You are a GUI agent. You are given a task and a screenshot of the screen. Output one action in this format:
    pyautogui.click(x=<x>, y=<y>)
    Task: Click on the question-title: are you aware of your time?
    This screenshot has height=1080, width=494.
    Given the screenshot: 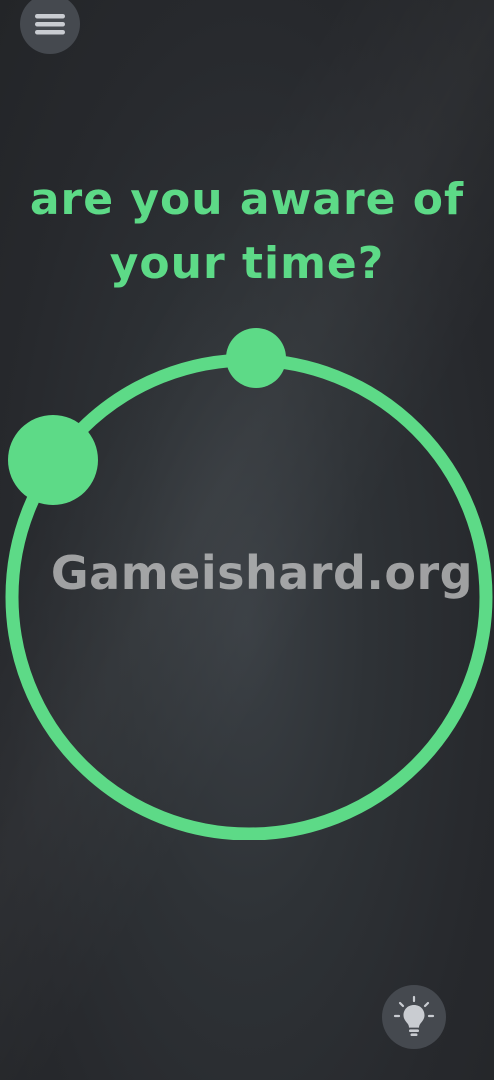 What is the action you would take?
    pyautogui.click(x=247, y=232)
    